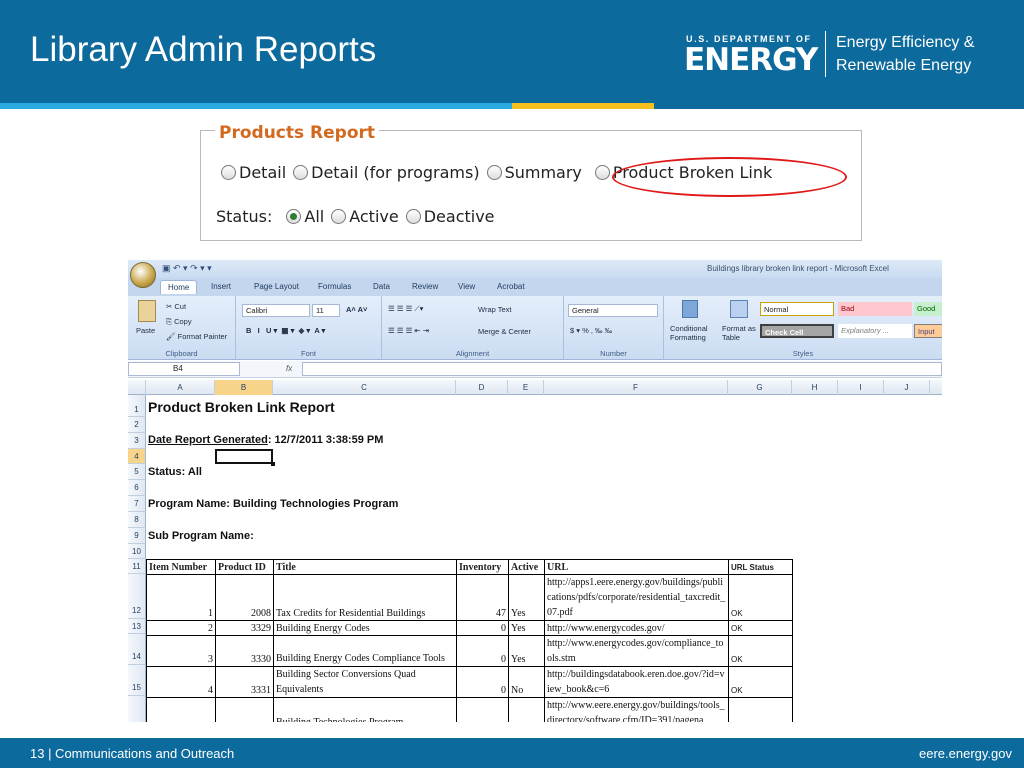  I want to click on tab-page-layout: Page Layout, so click(276, 286).